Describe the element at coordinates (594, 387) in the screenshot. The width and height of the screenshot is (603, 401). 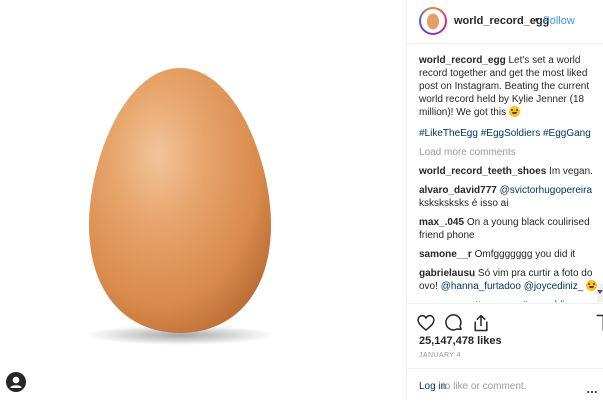
I see `more-options-icon` at that location.